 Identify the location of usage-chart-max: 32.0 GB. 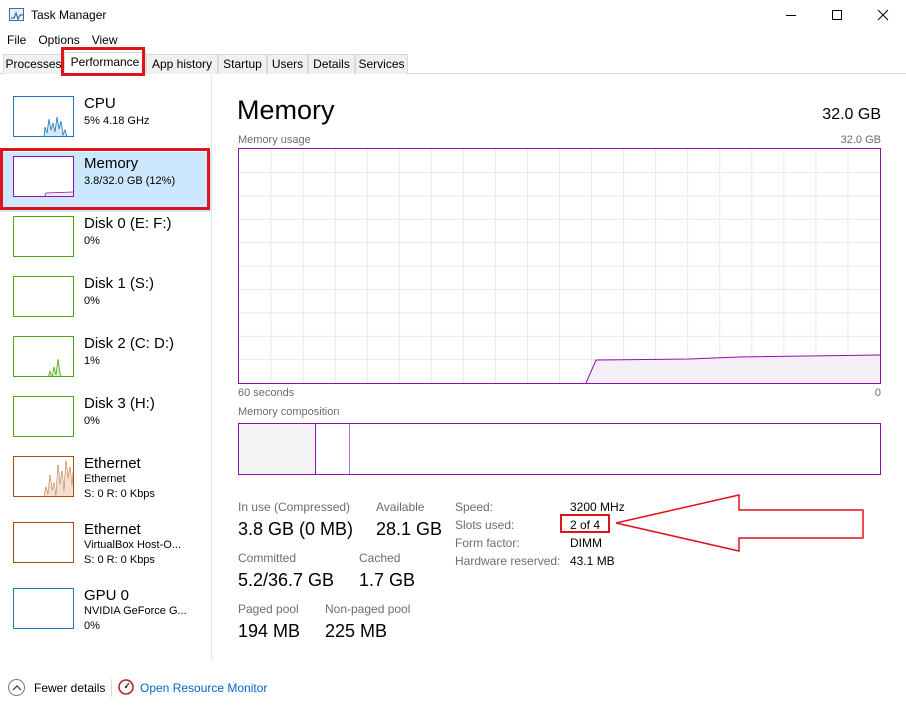
(860, 140).